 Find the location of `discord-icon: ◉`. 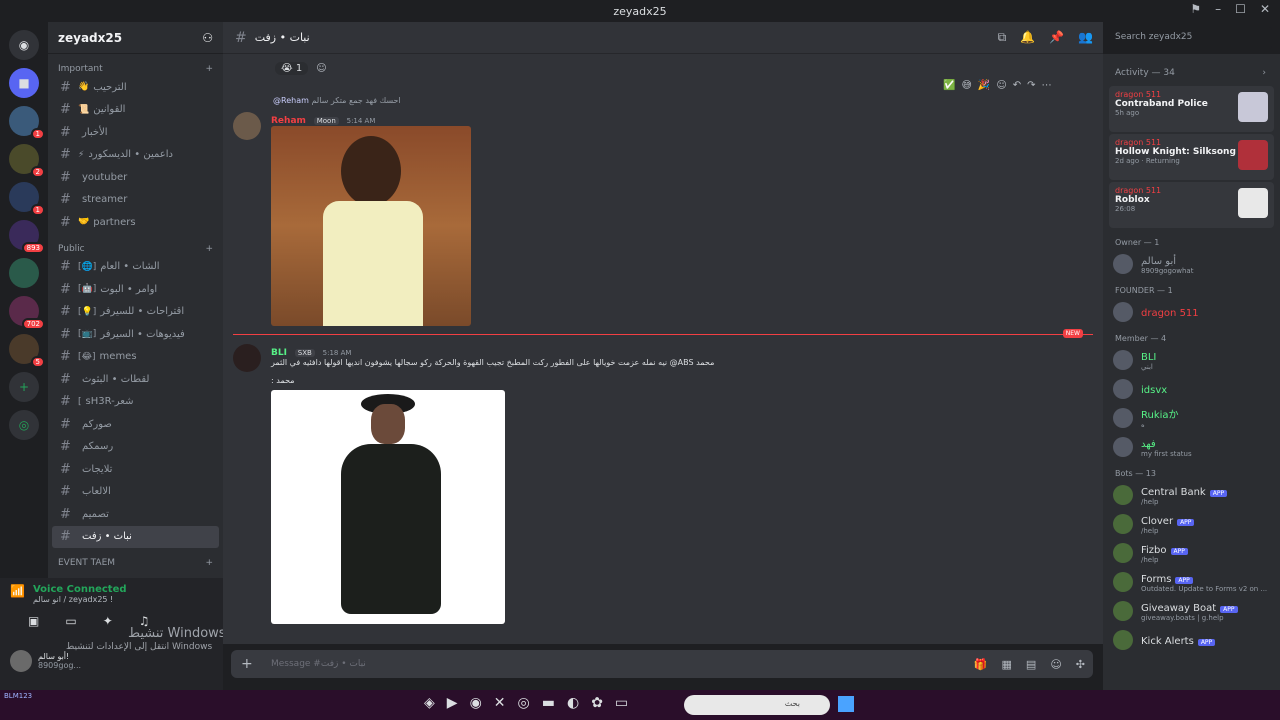

discord-icon: ◉ is located at coordinates (476, 703).